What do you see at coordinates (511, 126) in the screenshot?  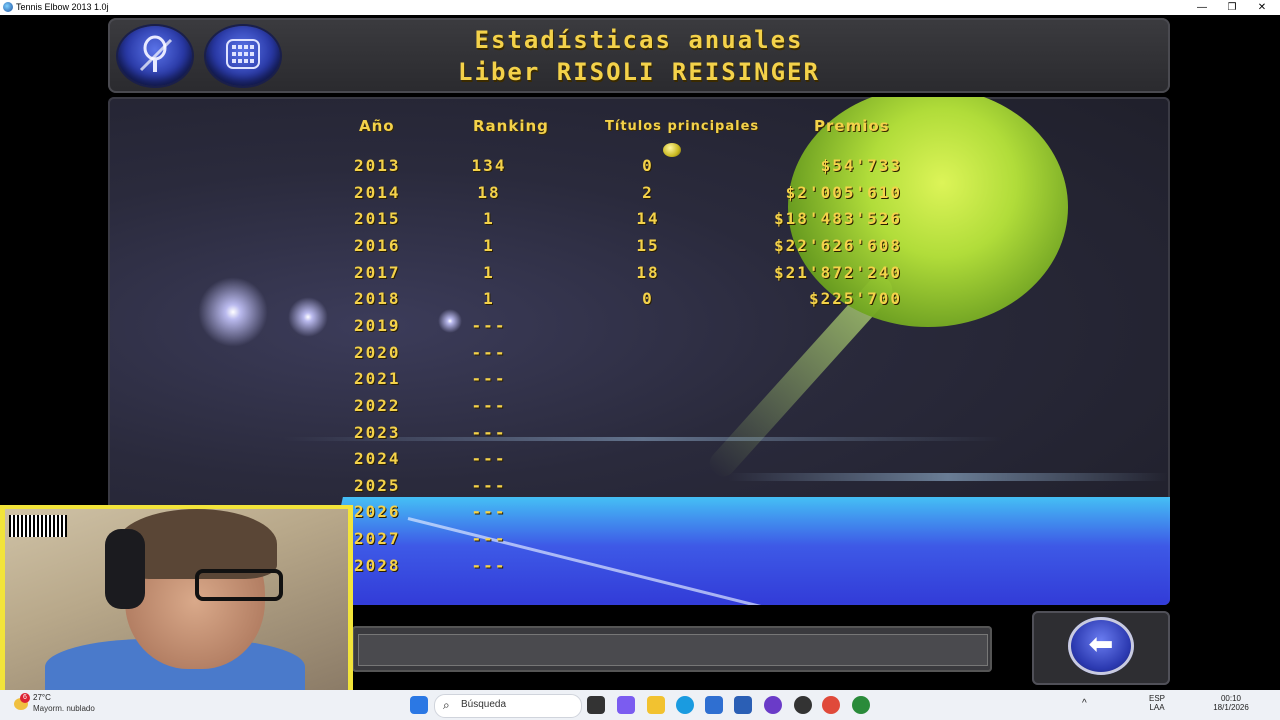 I see `column-header-ranking: Ranking` at bounding box center [511, 126].